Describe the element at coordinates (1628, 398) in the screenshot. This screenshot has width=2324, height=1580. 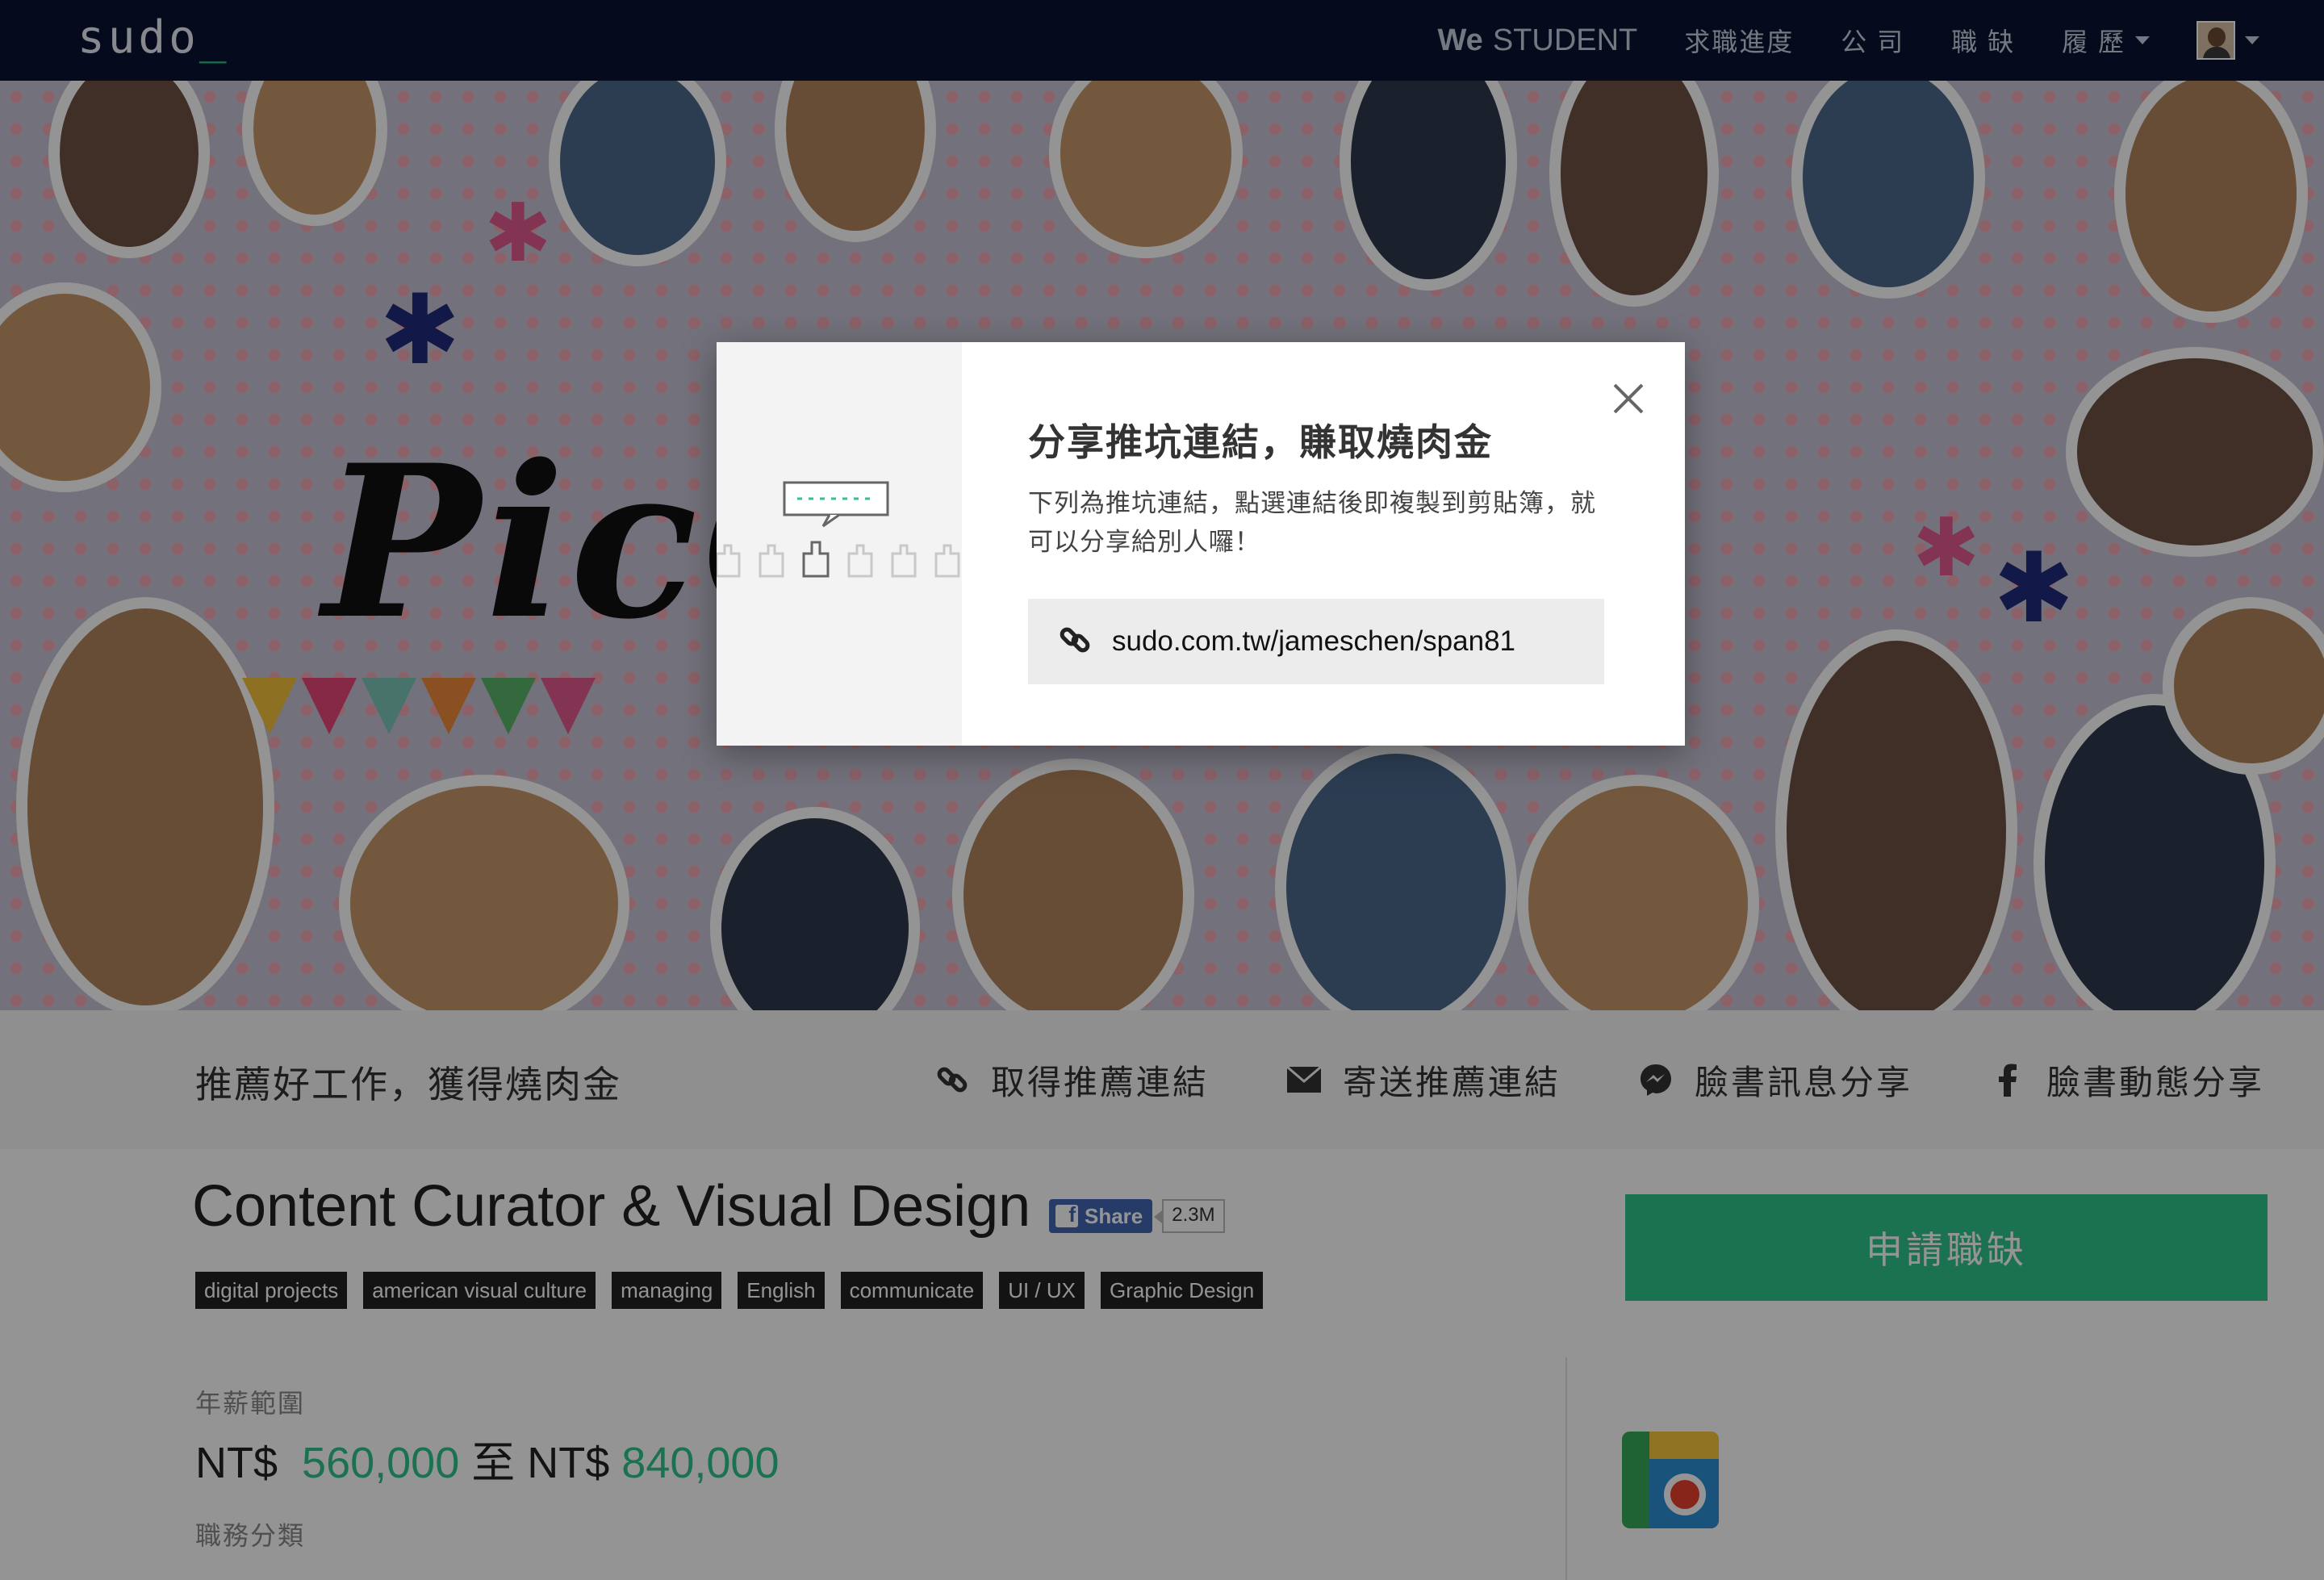
I see `close-icon` at that location.